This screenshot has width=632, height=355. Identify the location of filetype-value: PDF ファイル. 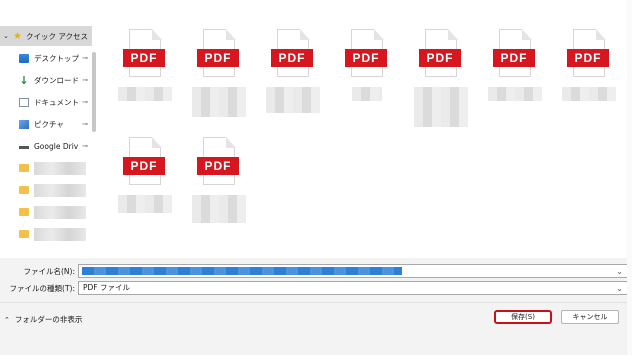
(106, 287).